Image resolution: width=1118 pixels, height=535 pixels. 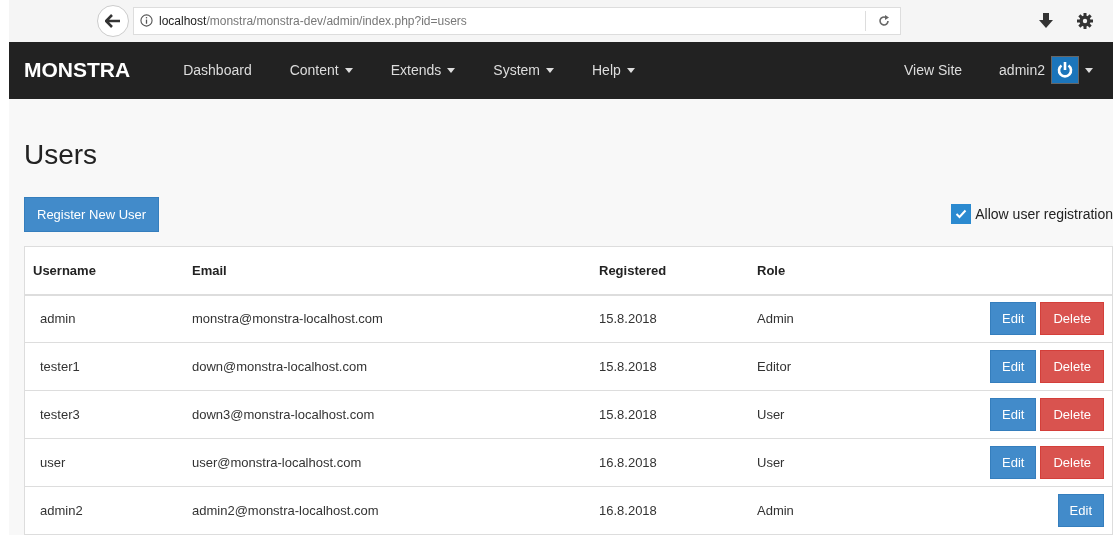 What do you see at coordinates (774, 366) in the screenshot?
I see `table-cell: Editor` at bounding box center [774, 366].